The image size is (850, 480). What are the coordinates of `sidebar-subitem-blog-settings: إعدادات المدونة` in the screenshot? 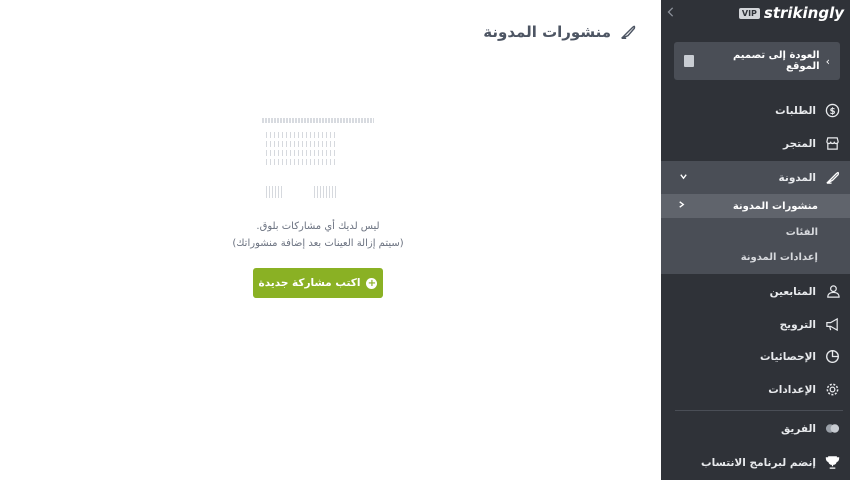 It's located at (755, 257).